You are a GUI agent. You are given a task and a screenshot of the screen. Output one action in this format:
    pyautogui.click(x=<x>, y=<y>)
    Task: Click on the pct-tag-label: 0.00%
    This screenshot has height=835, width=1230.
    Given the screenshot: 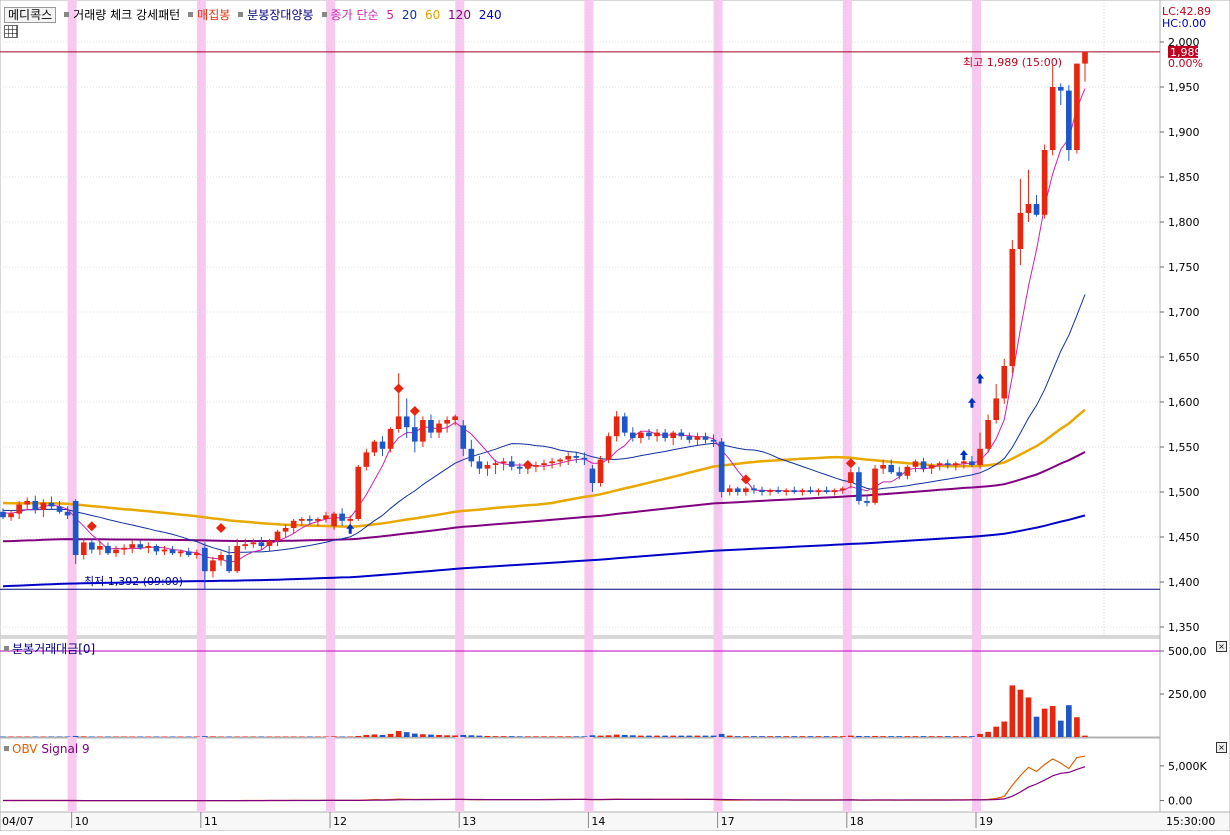 What is the action you would take?
    pyautogui.click(x=1185, y=63)
    